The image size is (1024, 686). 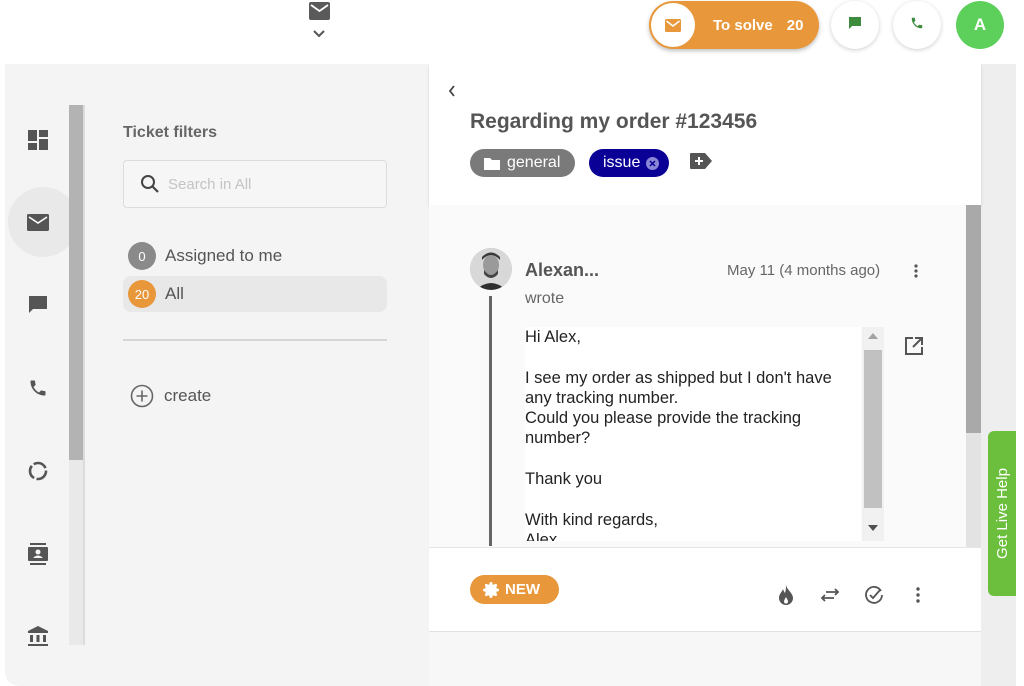 I want to click on search-field, so click(x=255, y=184).